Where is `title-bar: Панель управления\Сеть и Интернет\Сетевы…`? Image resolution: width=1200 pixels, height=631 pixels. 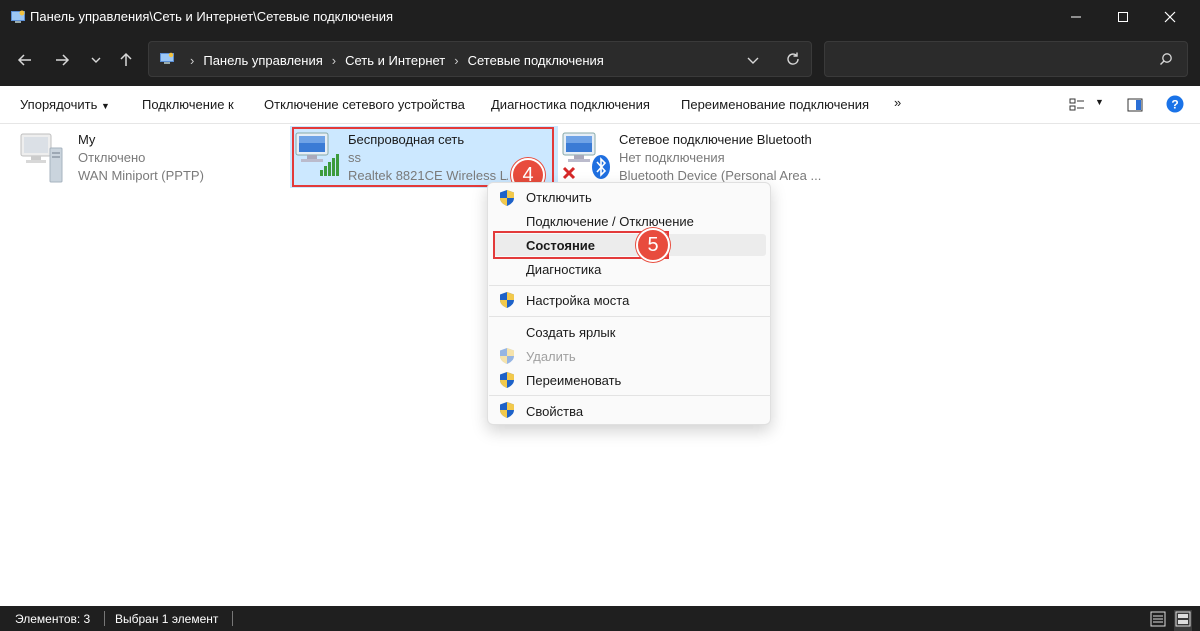
title-bar: Панель управления\Сеть и Интернет\Сетевы… is located at coordinates (600, 17).